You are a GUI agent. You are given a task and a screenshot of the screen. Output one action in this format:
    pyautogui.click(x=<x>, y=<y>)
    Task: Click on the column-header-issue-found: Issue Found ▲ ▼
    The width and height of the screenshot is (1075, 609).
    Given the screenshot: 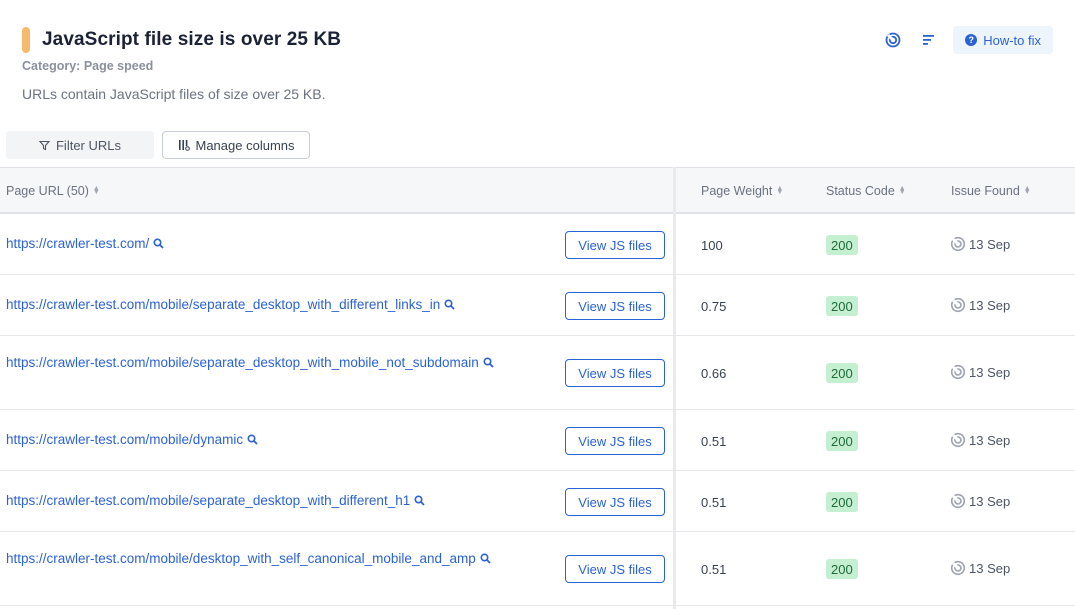 What is the action you would take?
    pyautogui.click(x=991, y=191)
    